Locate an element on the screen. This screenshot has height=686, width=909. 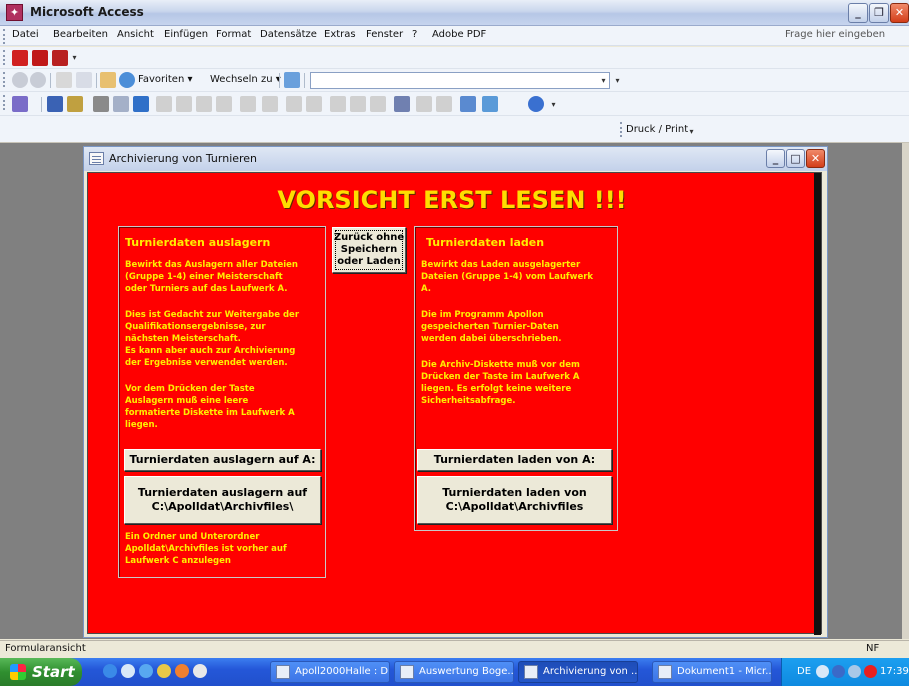
menu-adobe-pdf: Adobe PDF is located at coordinates (459, 34).